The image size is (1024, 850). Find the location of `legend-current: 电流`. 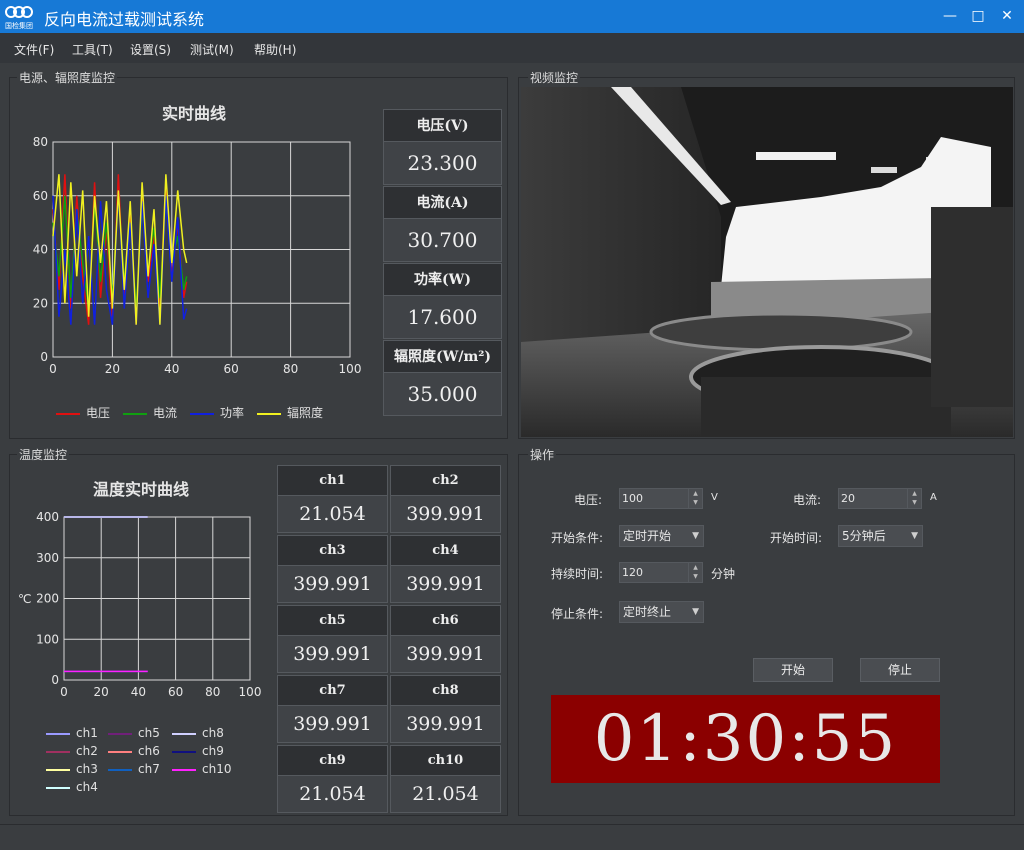

legend-current: 电流 is located at coordinates (150, 412).